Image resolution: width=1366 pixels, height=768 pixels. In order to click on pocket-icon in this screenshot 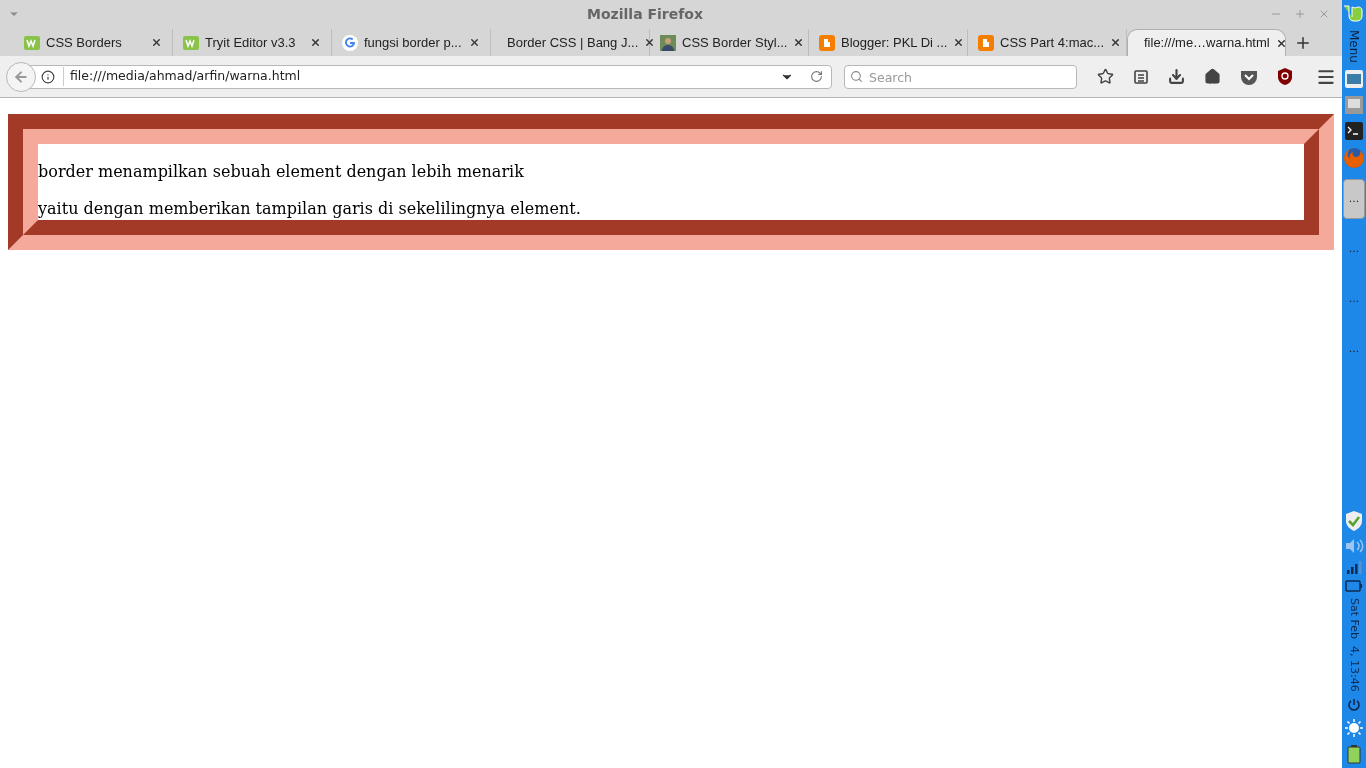, I will do `click(1249, 76)`.